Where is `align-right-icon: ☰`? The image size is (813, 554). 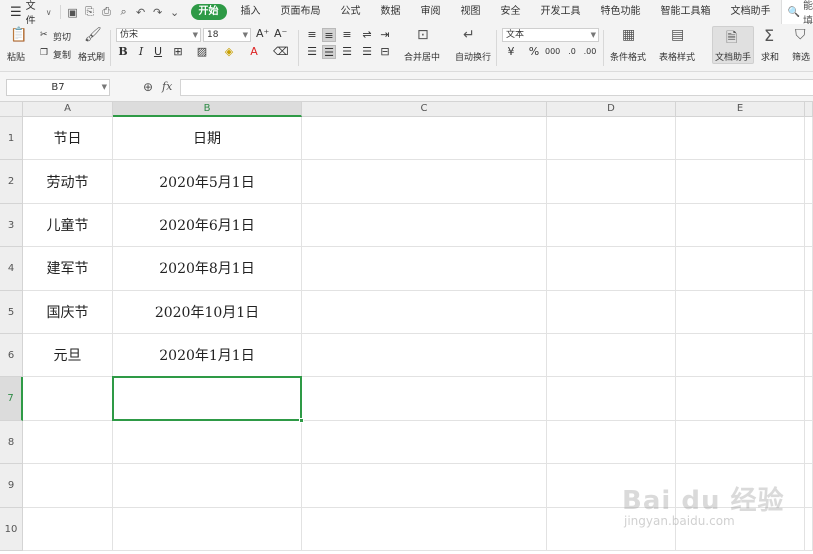
align-right-icon: ☰ is located at coordinates (347, 52).